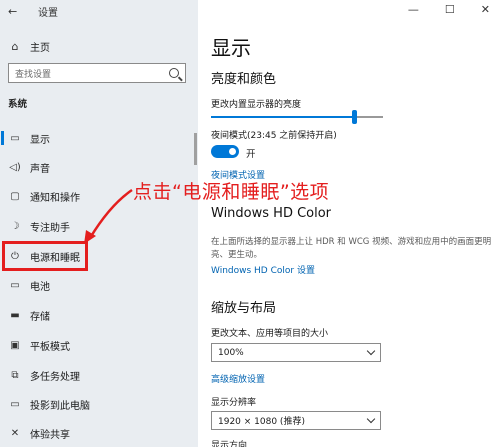 The height and width of the screenshot is (447, 500). I want to click on sound-icon: ◁), so click(15, 167).